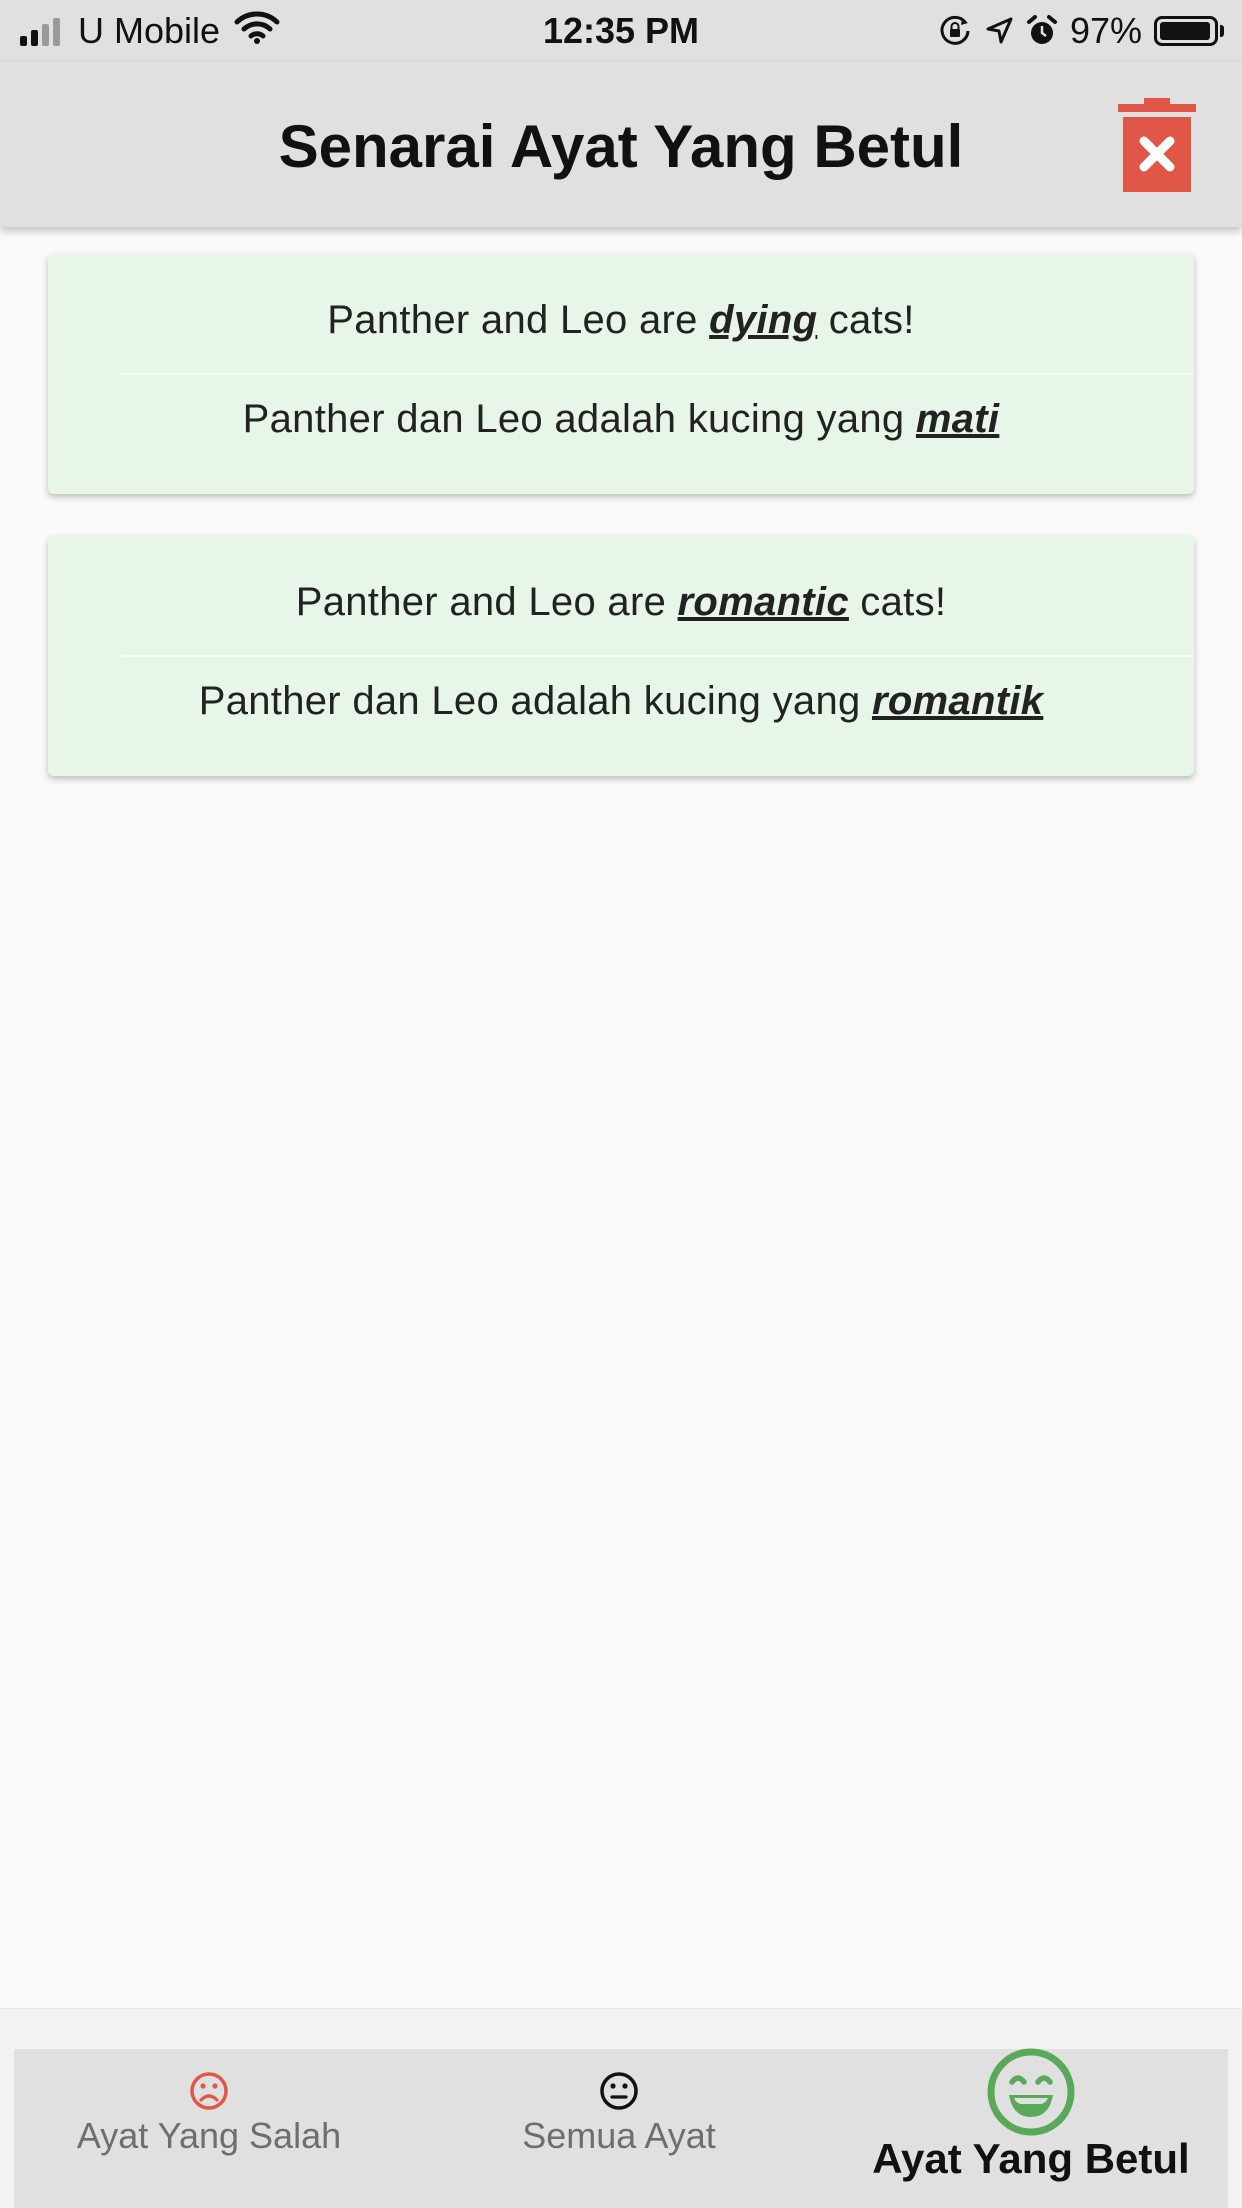 Image resolution: width=1242 pixels, height=2208 pixels. Describe the element at coordinates (1031, 2158) in the screenshot. I see `tab-label: Ayat Yang Betul` at that location.